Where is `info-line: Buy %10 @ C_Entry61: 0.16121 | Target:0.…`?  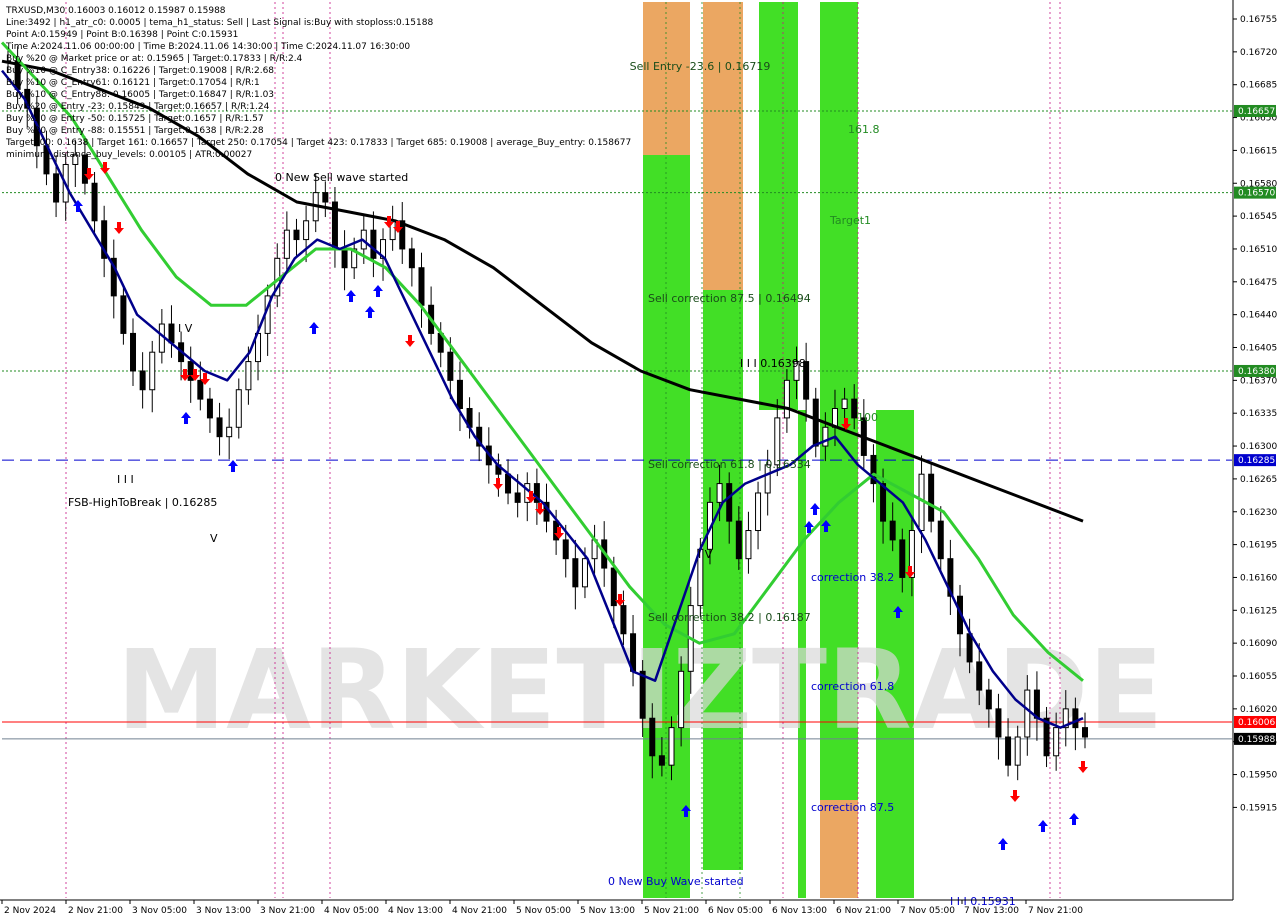 info-line: Buy %10 @ C_Entry61: 0.16121 | Target:0.… is located at coordinates (133, 83).